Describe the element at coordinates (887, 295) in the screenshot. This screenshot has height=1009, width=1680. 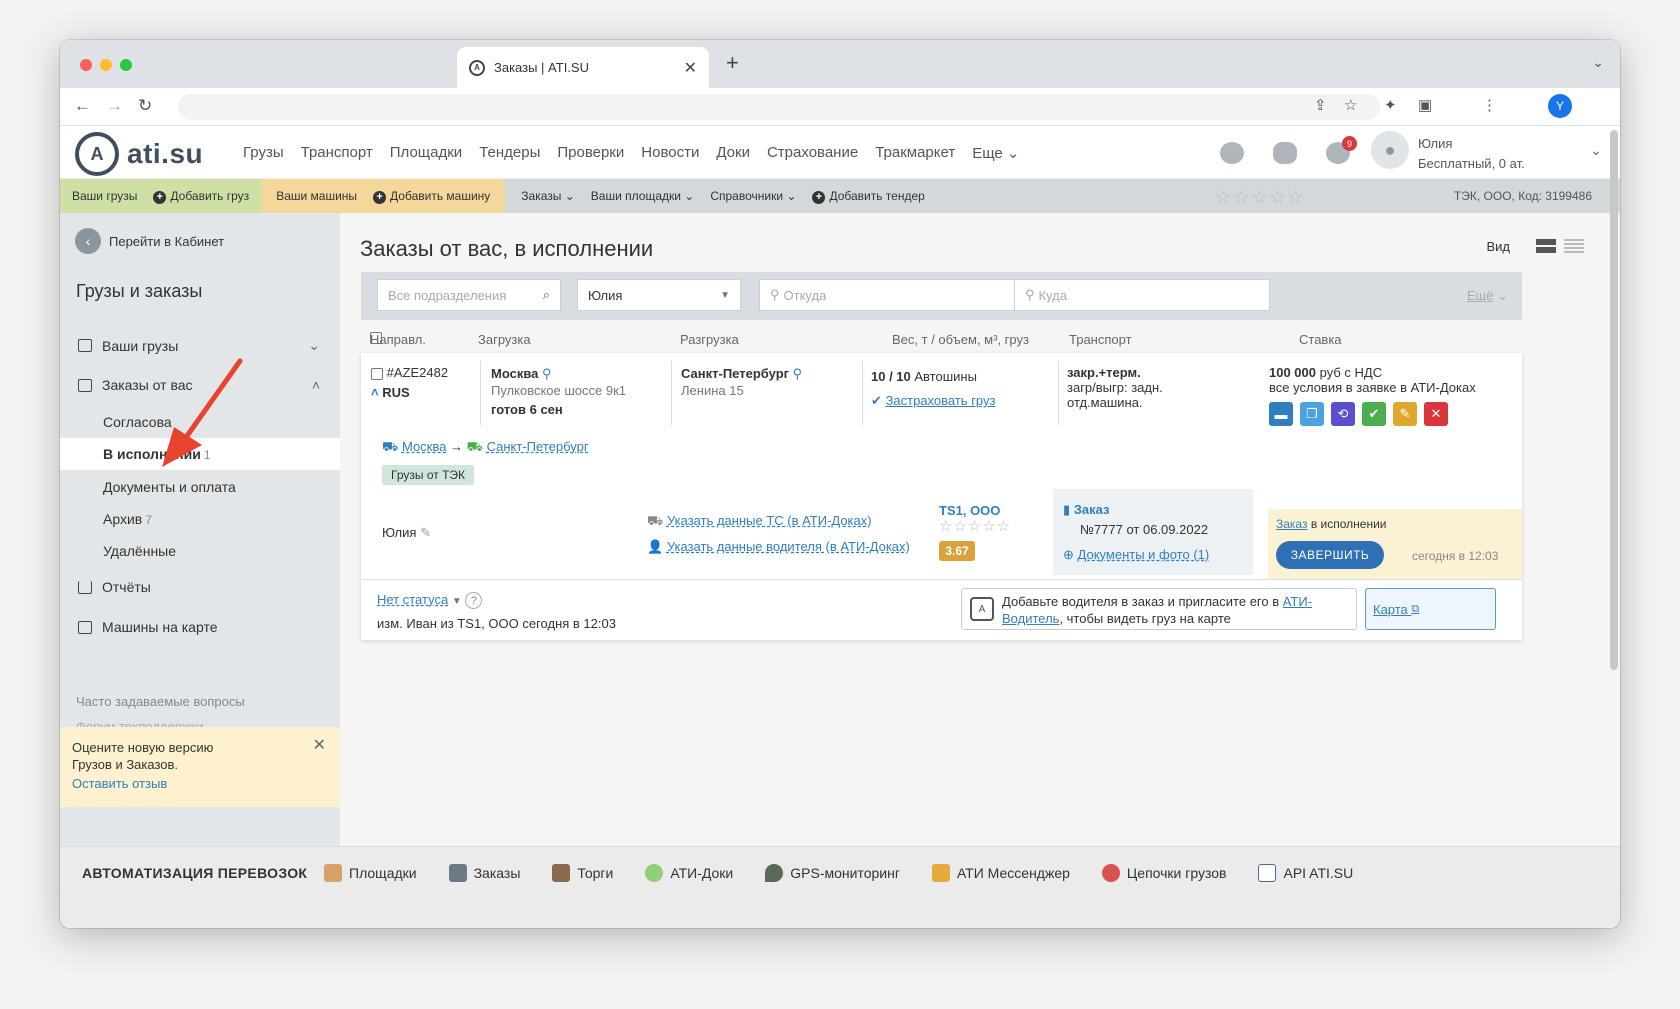
I see `from-filter: ⚲ Откуда` at that location.